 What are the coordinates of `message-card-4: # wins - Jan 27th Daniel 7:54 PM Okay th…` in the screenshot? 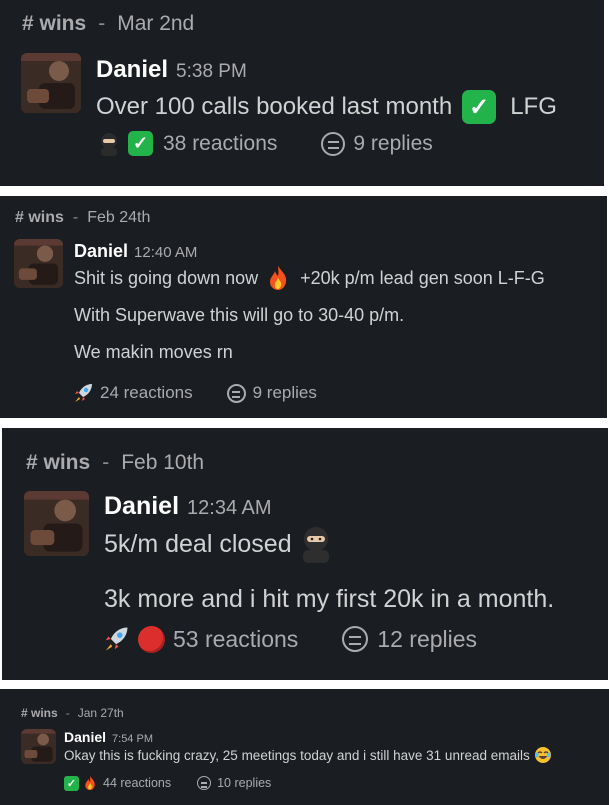 It's located at (304, 747).